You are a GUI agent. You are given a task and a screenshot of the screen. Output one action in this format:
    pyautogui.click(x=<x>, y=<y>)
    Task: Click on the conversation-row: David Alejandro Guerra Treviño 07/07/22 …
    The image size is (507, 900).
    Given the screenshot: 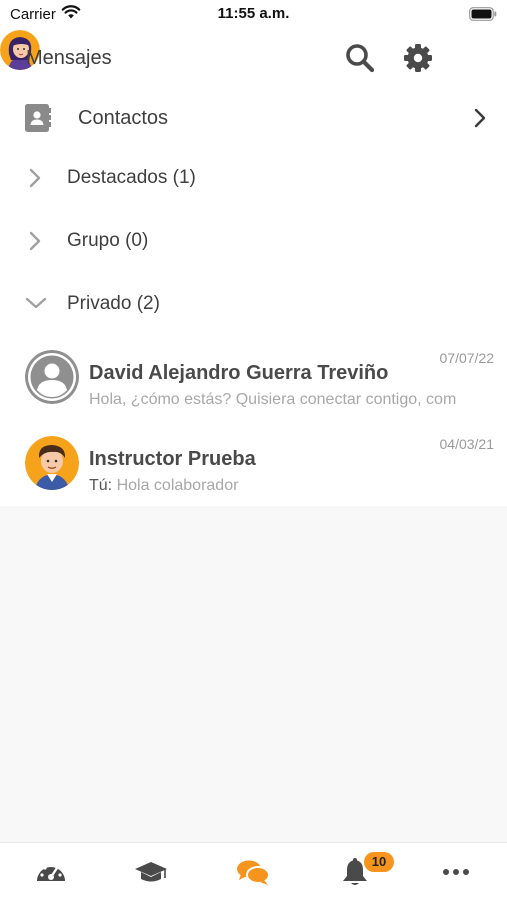 What is the action you would take?
    pyautogui.click(x=253, y=393)
    